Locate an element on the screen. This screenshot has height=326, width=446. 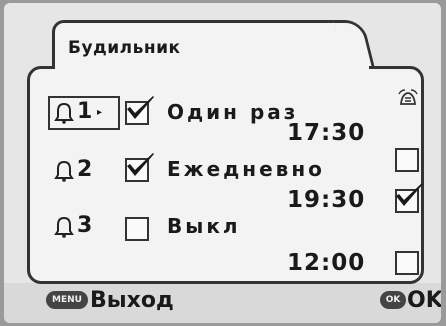
alarm-2-time: 19:30 is located at coordinates (326, 200).